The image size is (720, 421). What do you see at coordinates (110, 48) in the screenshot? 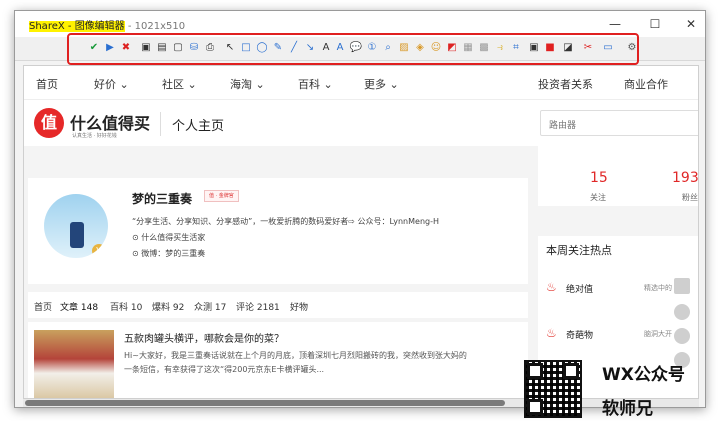
I see `continue-icon: ▶` at bounding box center [110, 48].